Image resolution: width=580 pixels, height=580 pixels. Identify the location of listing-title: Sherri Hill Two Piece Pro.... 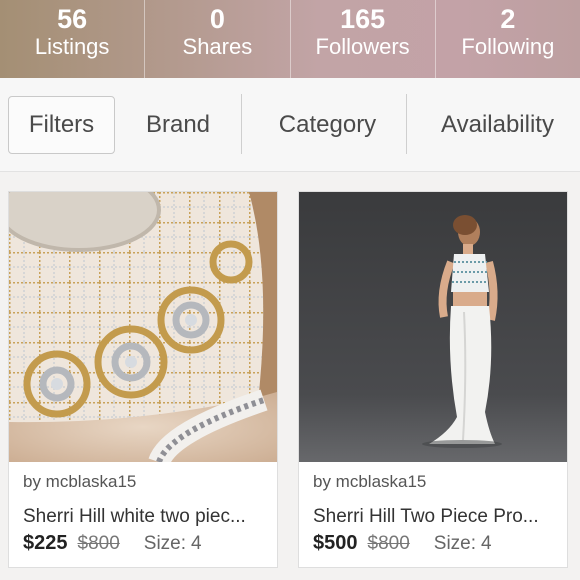
(436, 517).